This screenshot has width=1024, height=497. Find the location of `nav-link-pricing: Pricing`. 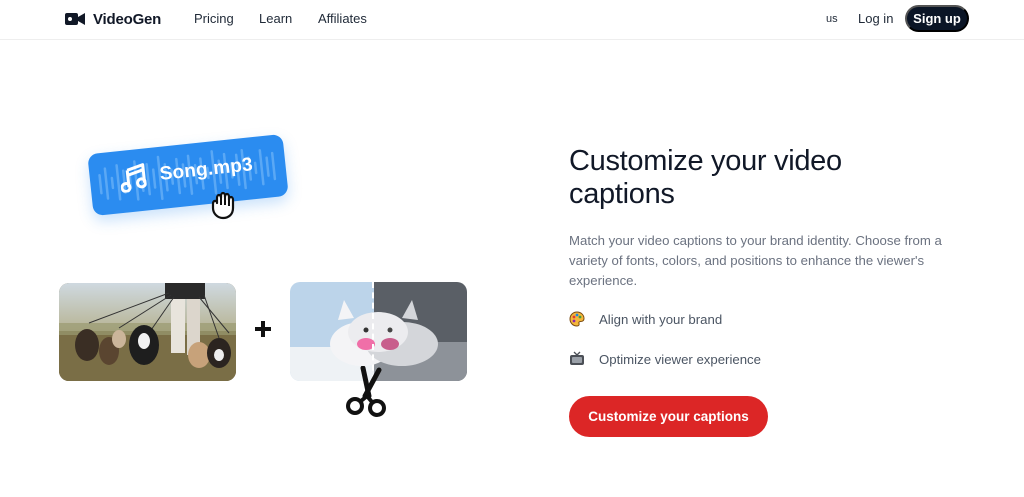

nav-link-pricing: Pricing is located at coordinates (214, 18).